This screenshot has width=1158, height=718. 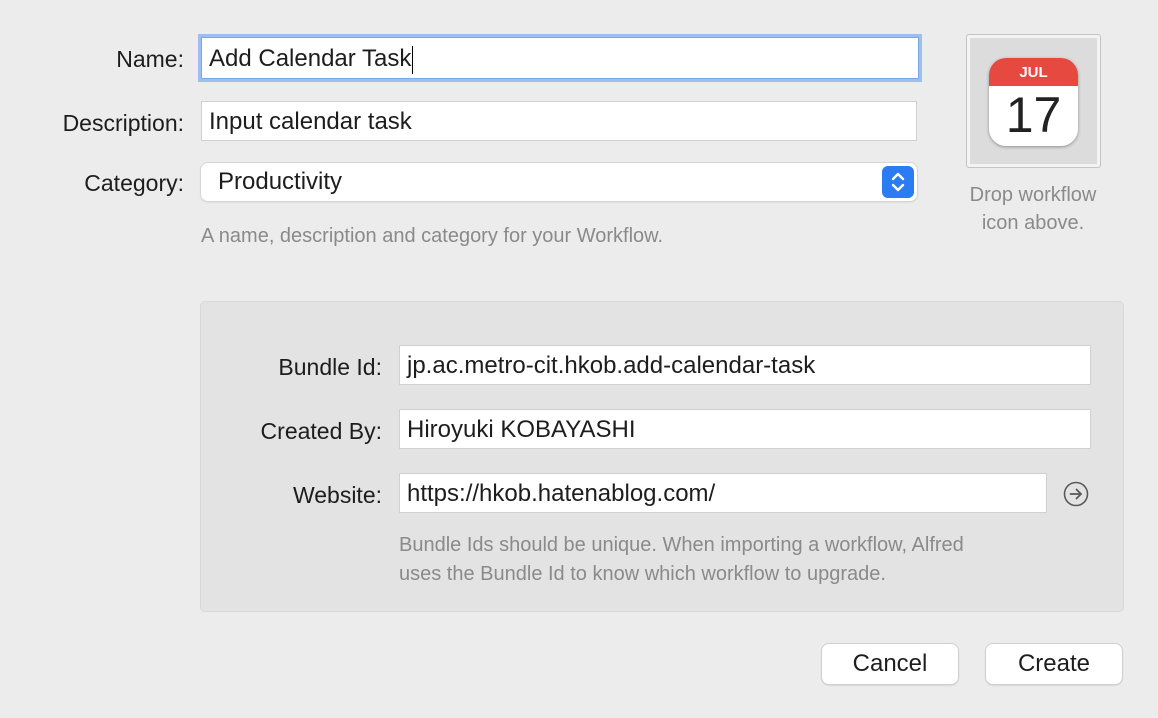 What do you see at coordinates (413, 59) in the screenshot?
I see `text-caret` at bounding box center [413, 59].